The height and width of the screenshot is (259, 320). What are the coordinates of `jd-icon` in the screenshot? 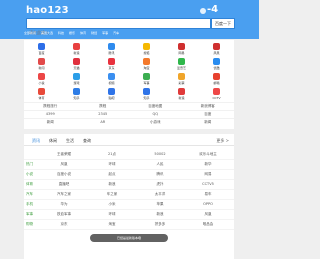 It's located at (111, 61).